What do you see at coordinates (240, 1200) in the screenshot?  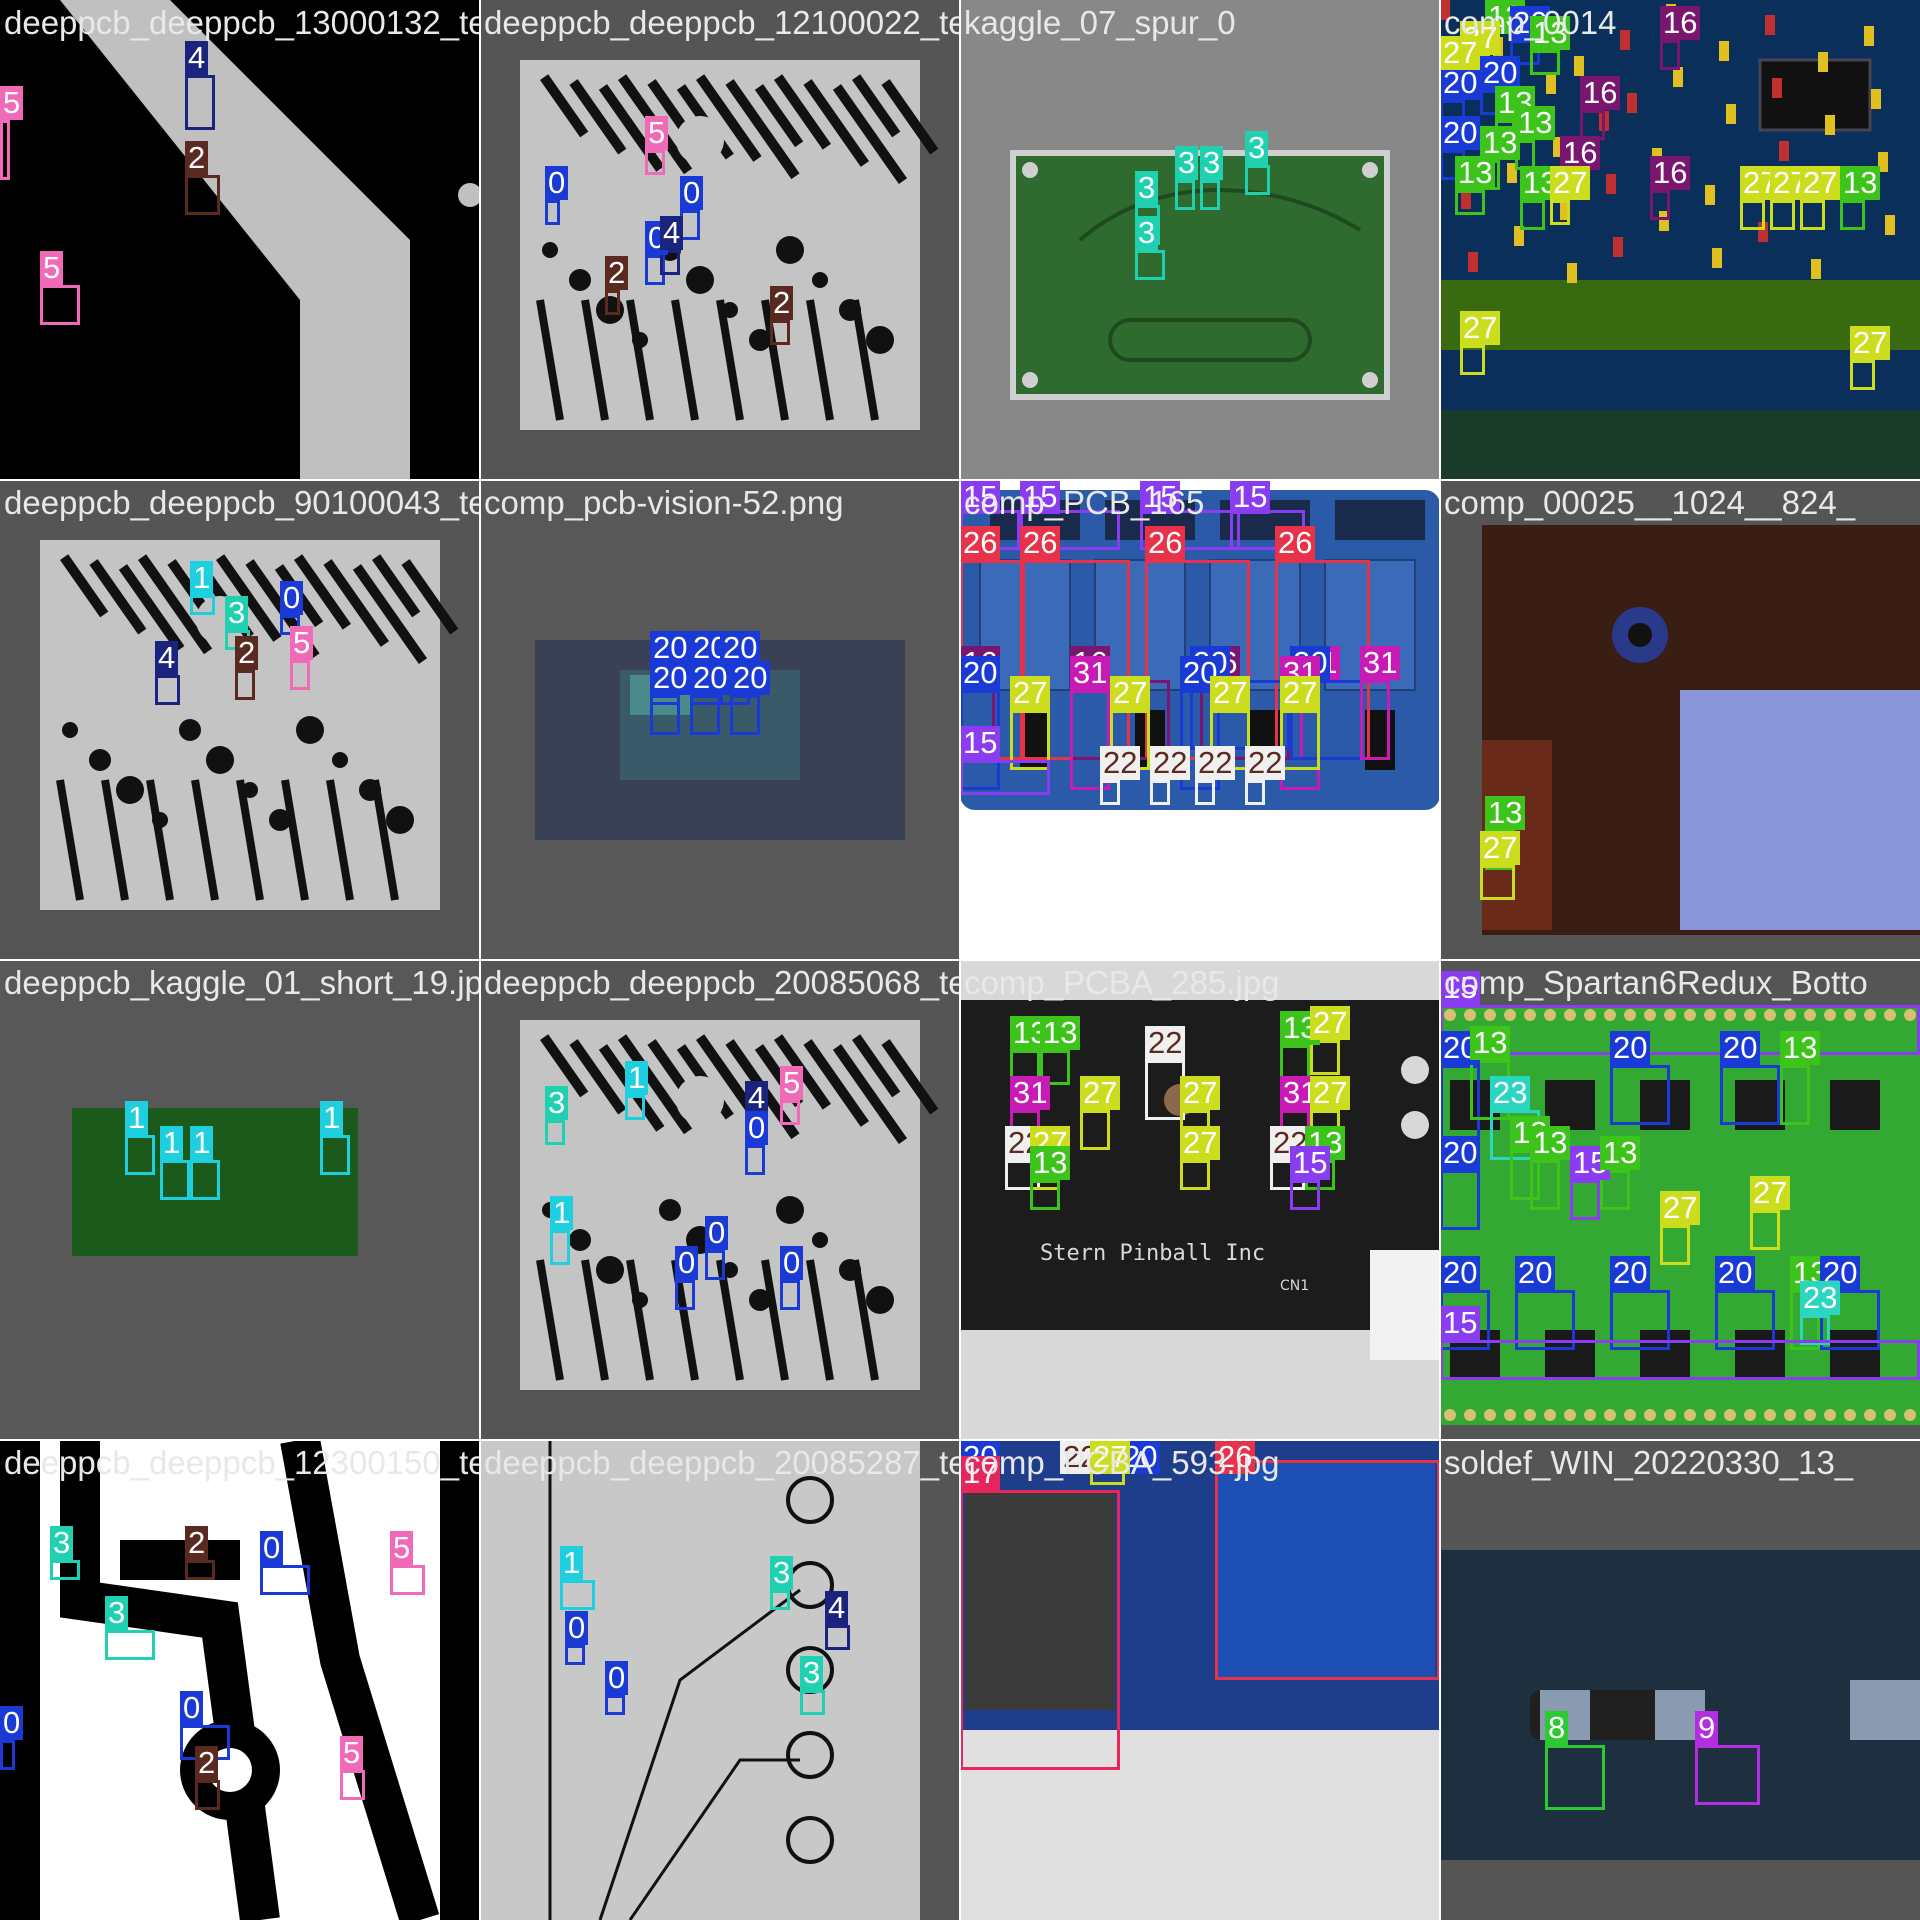 I see `mosaic-tile: 1 1 1 1 deeppcb_kaggle_01_short_19.jpg` at bounding box center [240, 1200].